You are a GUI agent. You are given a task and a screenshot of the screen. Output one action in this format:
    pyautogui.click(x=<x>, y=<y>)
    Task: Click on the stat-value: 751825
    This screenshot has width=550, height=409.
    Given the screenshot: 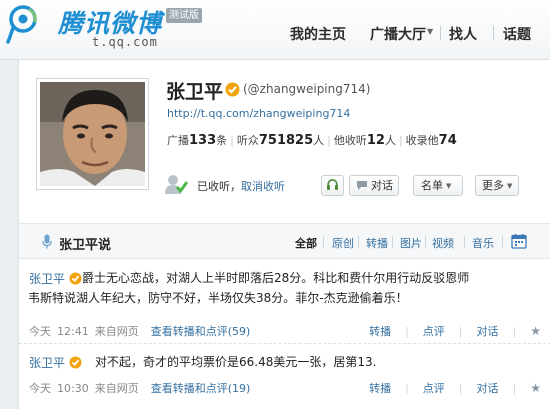 What is the action you would take?
    pyautogui.click(x=286, y=140)
    